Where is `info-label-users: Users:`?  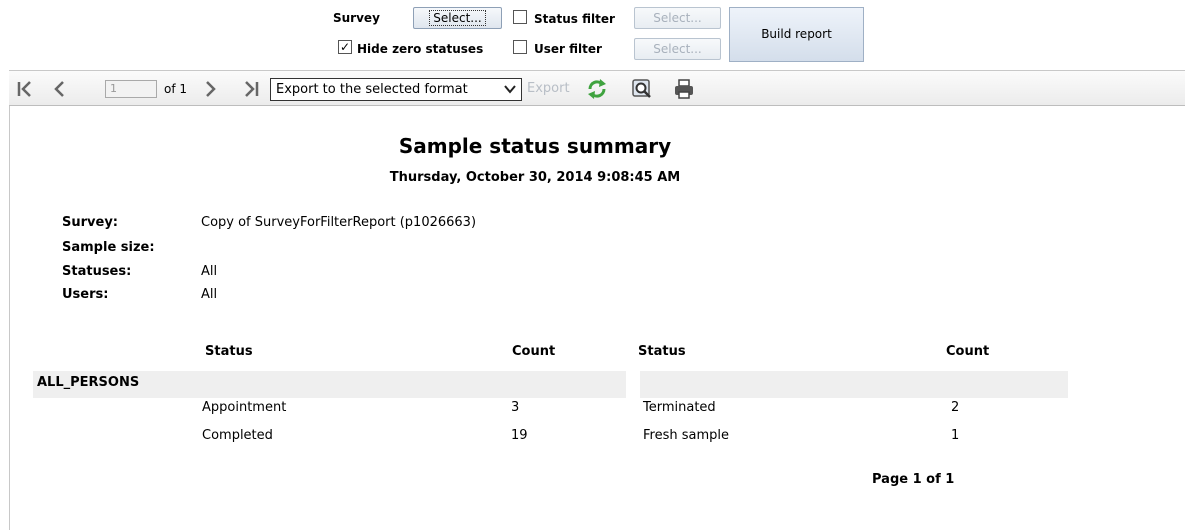 info-label-users: Users: is located at coordinates (85, 294).